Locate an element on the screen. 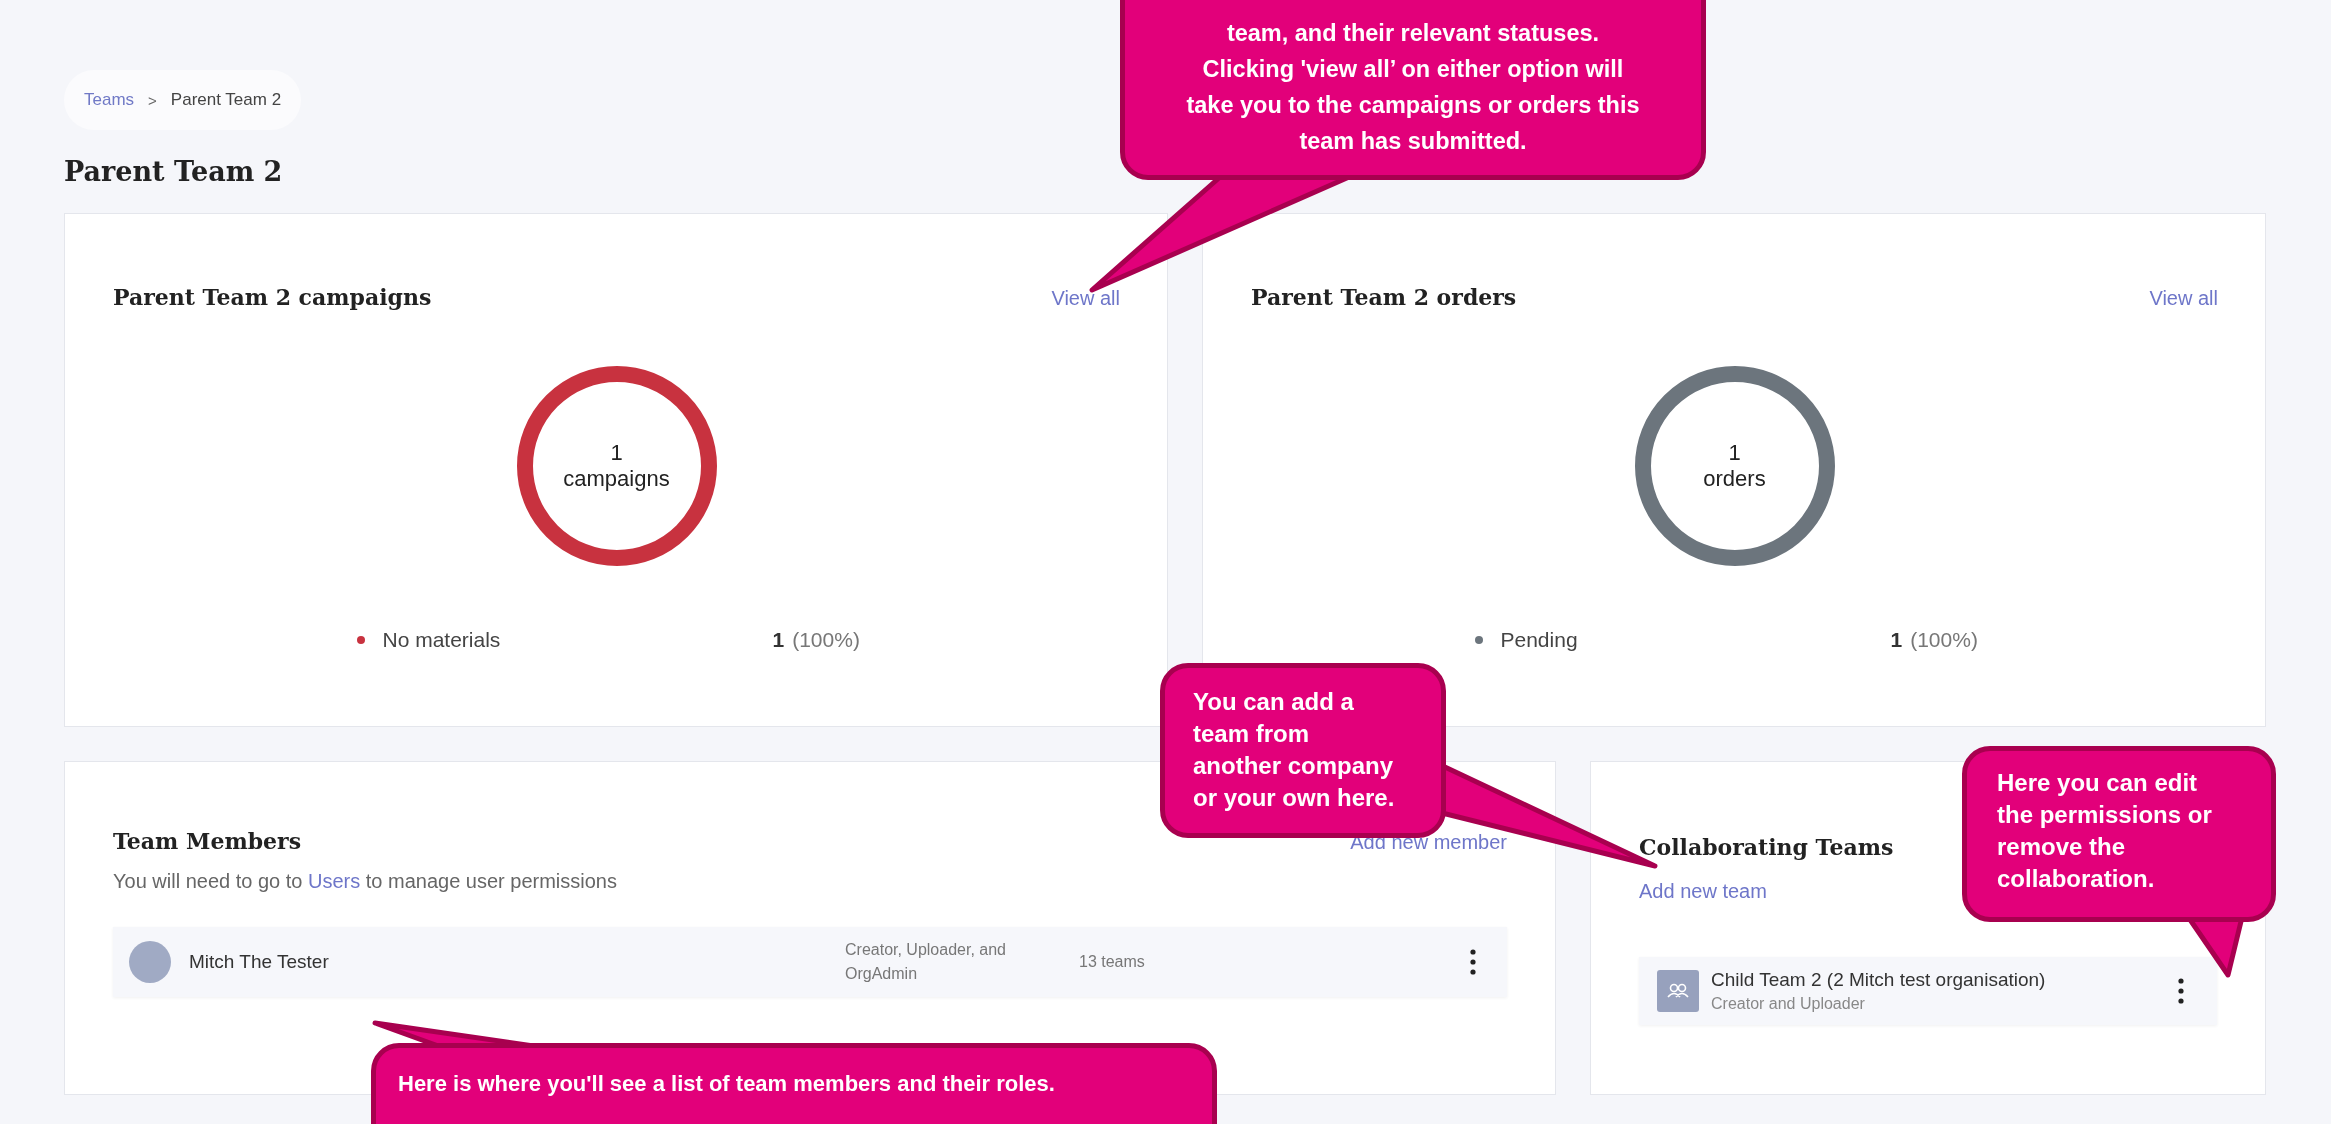 The height and width of the screenshot is (1124, 2331). callout-text: or your own here. is located at coordinates (1294, 798).